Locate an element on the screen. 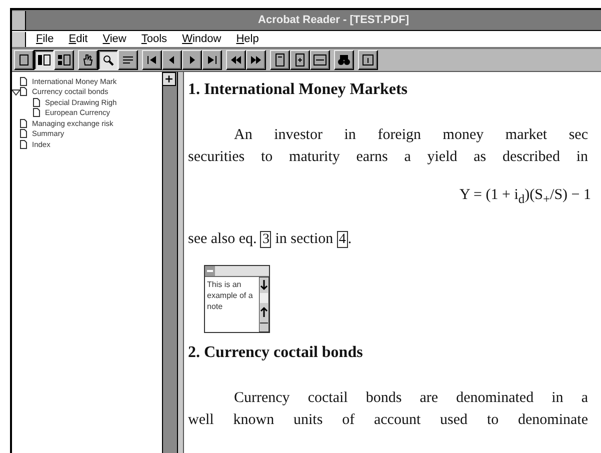 This screenshot has width=601, height=453. menu-item: Help is located at coordinates (247, 39).